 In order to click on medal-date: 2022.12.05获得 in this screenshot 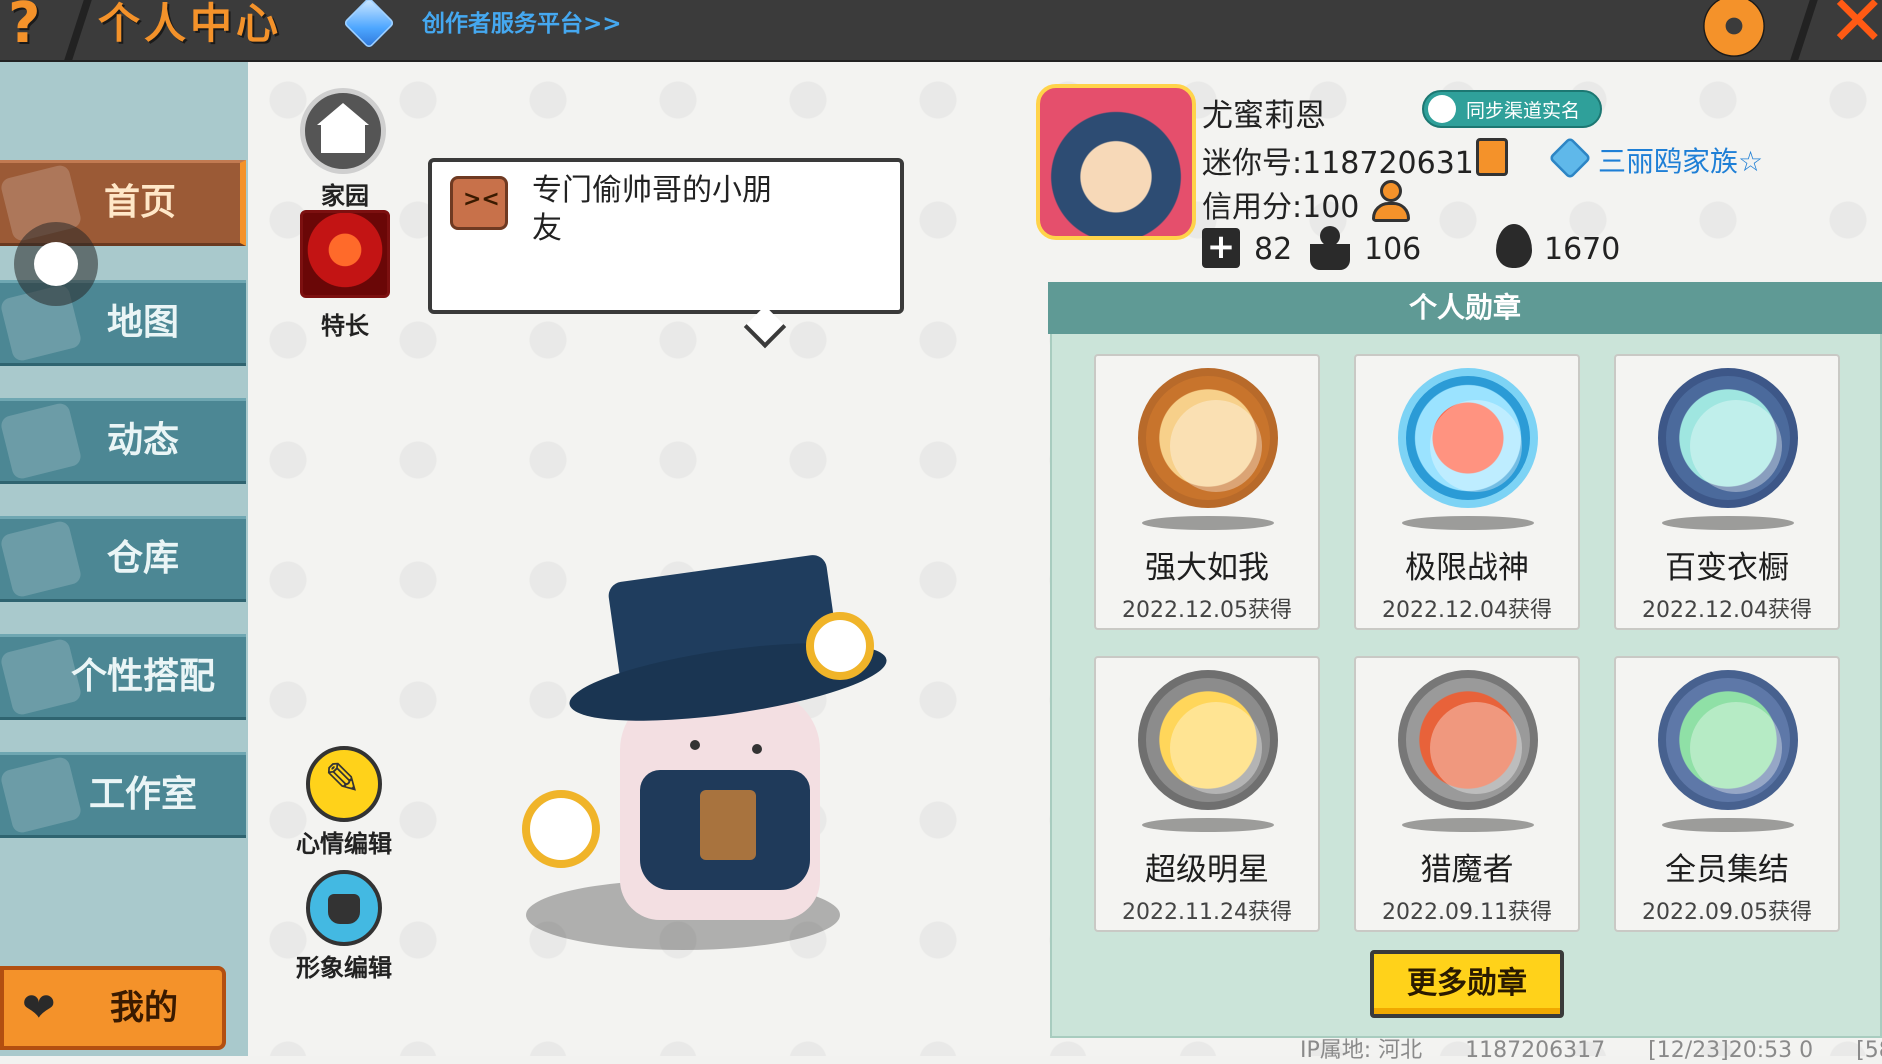, I will do `click(1207, 610)`.